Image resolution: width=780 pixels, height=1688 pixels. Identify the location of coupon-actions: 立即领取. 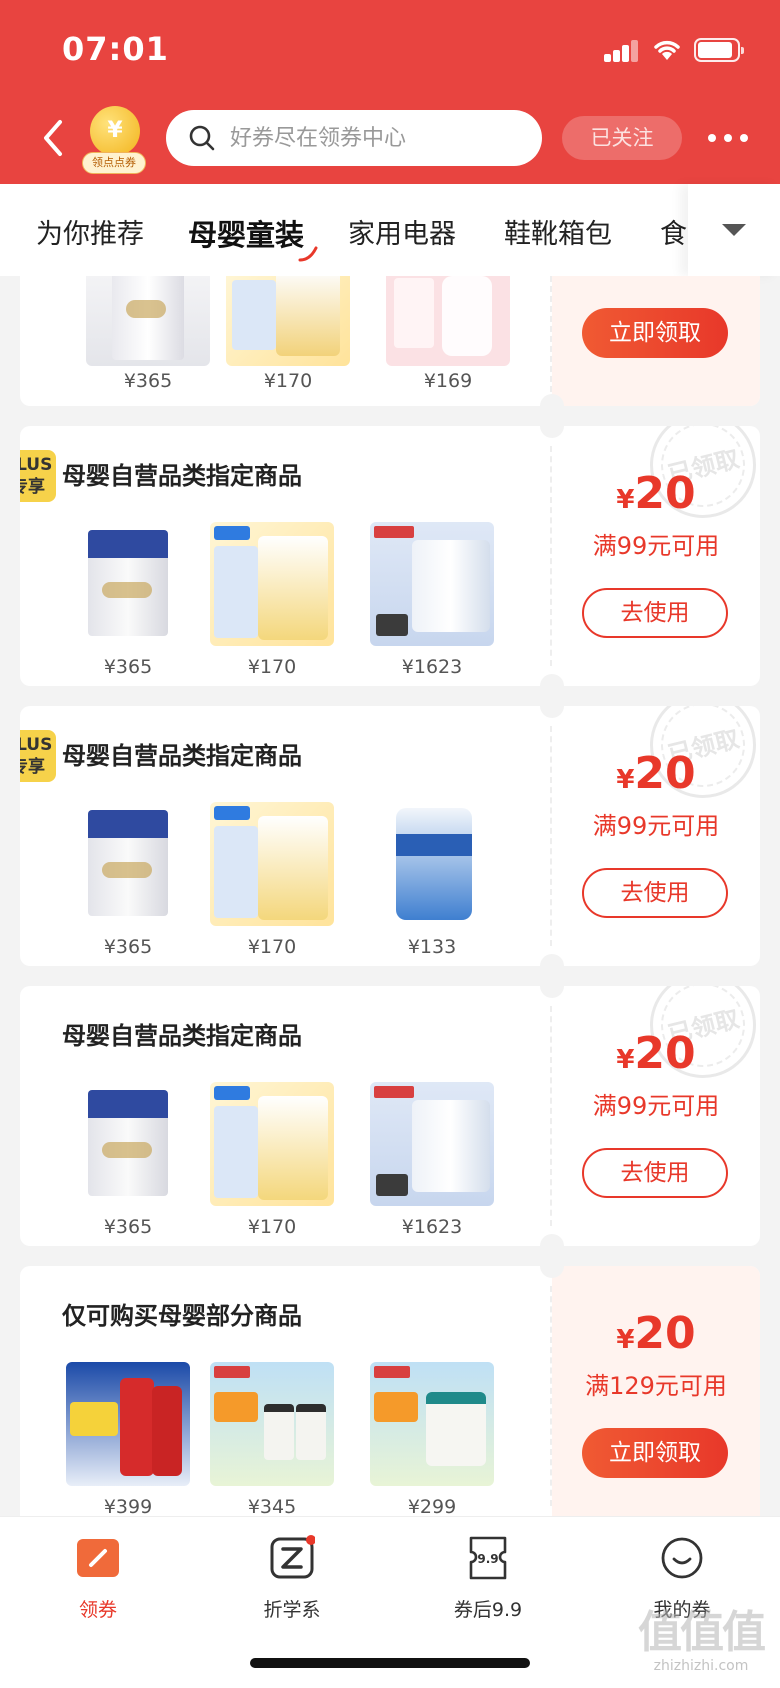
(656, 341).